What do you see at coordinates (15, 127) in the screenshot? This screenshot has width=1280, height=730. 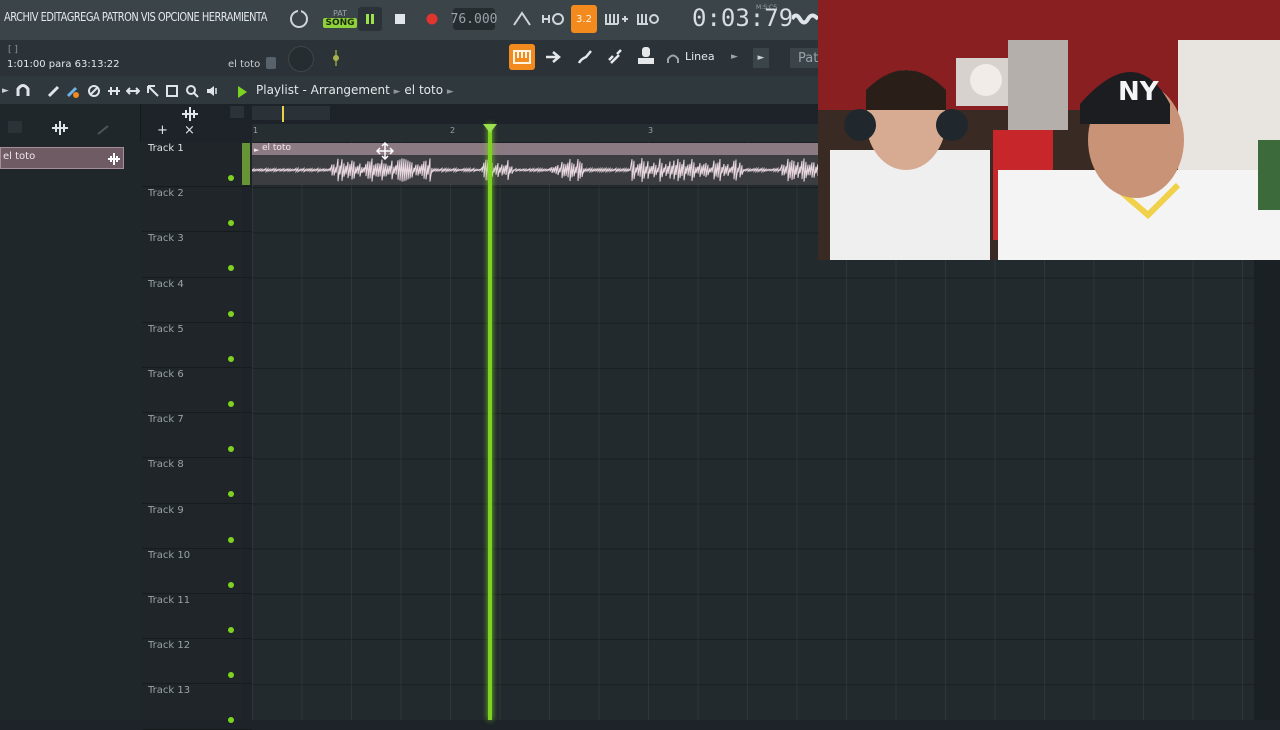 I see `picker-patterns-icon` at bounding box center [15, 127].